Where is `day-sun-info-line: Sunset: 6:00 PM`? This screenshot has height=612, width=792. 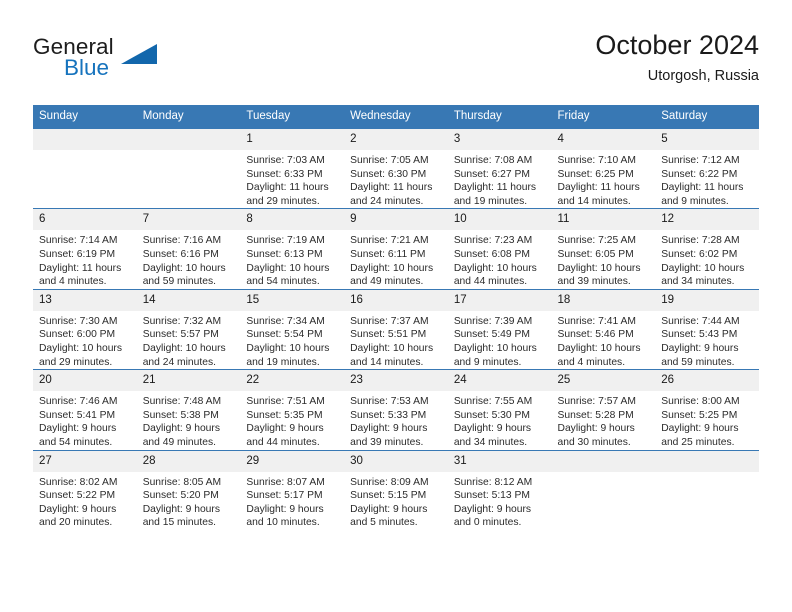
day-sun-info-line: Sunset: 6:00 PM is located at coordinates (77, 335).